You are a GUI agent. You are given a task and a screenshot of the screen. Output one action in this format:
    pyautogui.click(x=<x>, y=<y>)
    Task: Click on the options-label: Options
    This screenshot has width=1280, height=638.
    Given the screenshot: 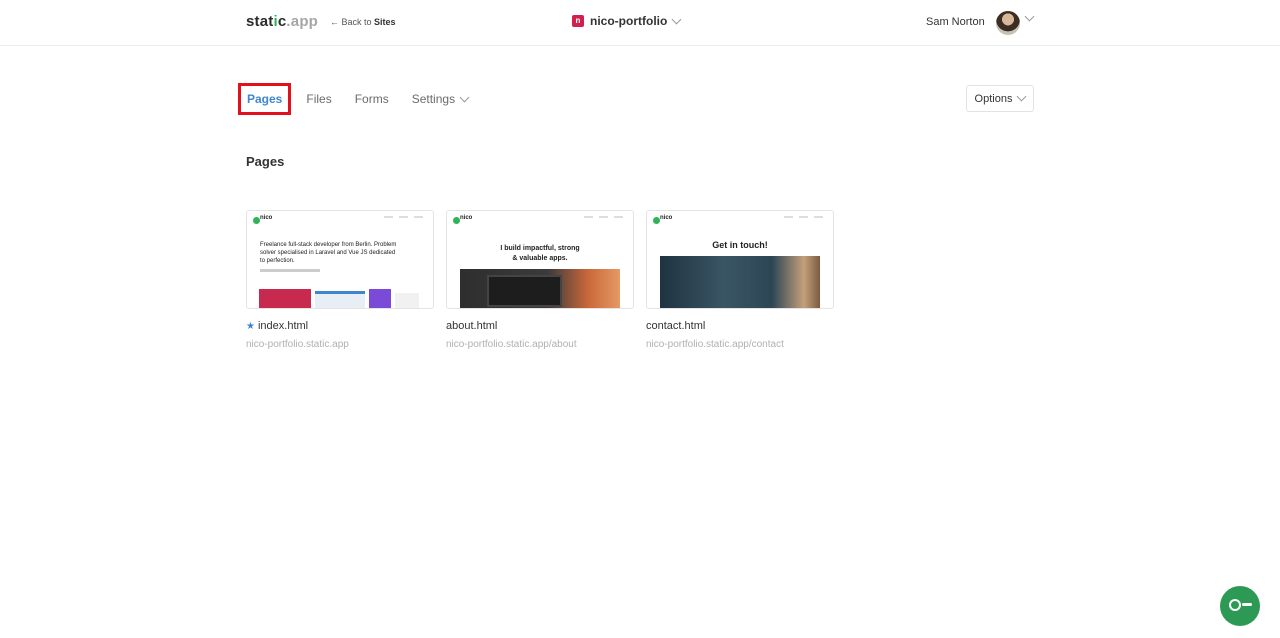 What is the action you would take?
    pyautogui.click(x=993, y=98)
    